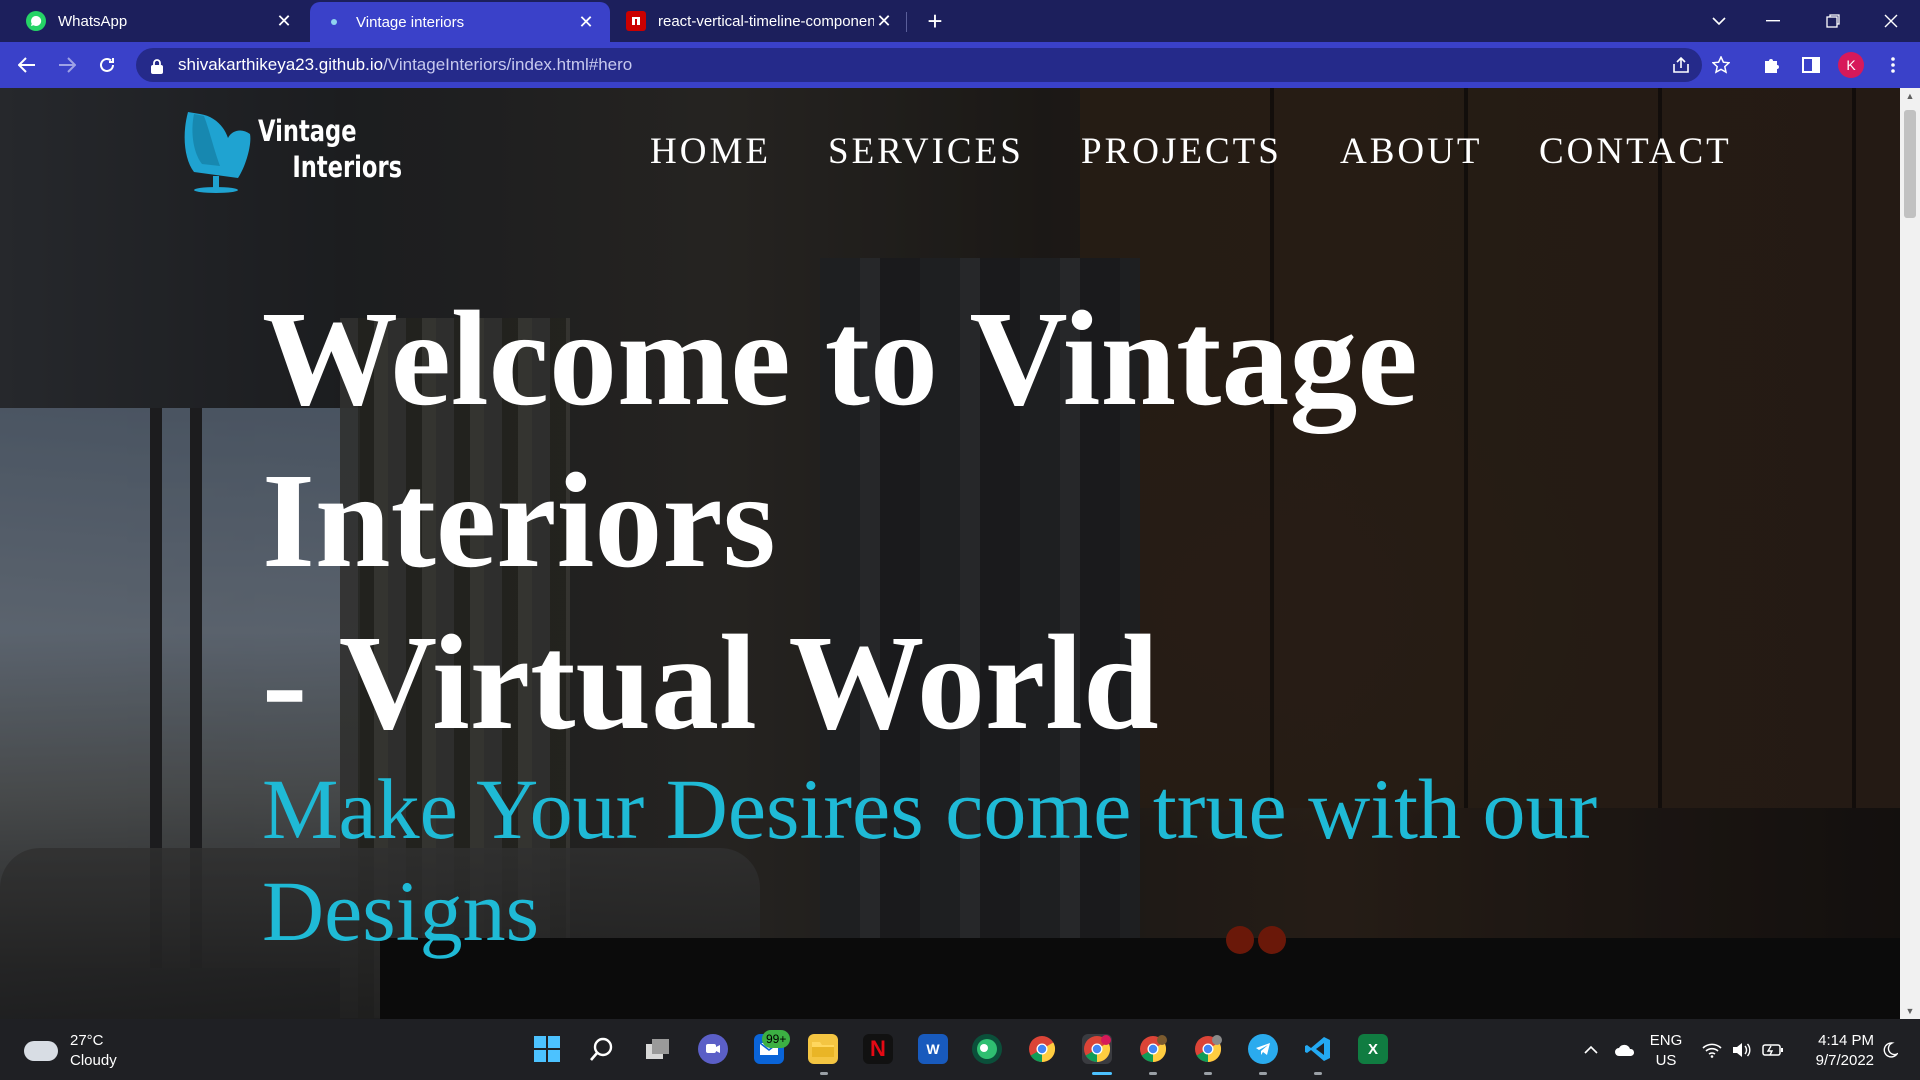 The height and width of the screenshot is (1080, 1920). What do you see at coordinates (67, 65) in the screenshot?
I see `forward-arrow-icon` at bounding box center [67, 65].